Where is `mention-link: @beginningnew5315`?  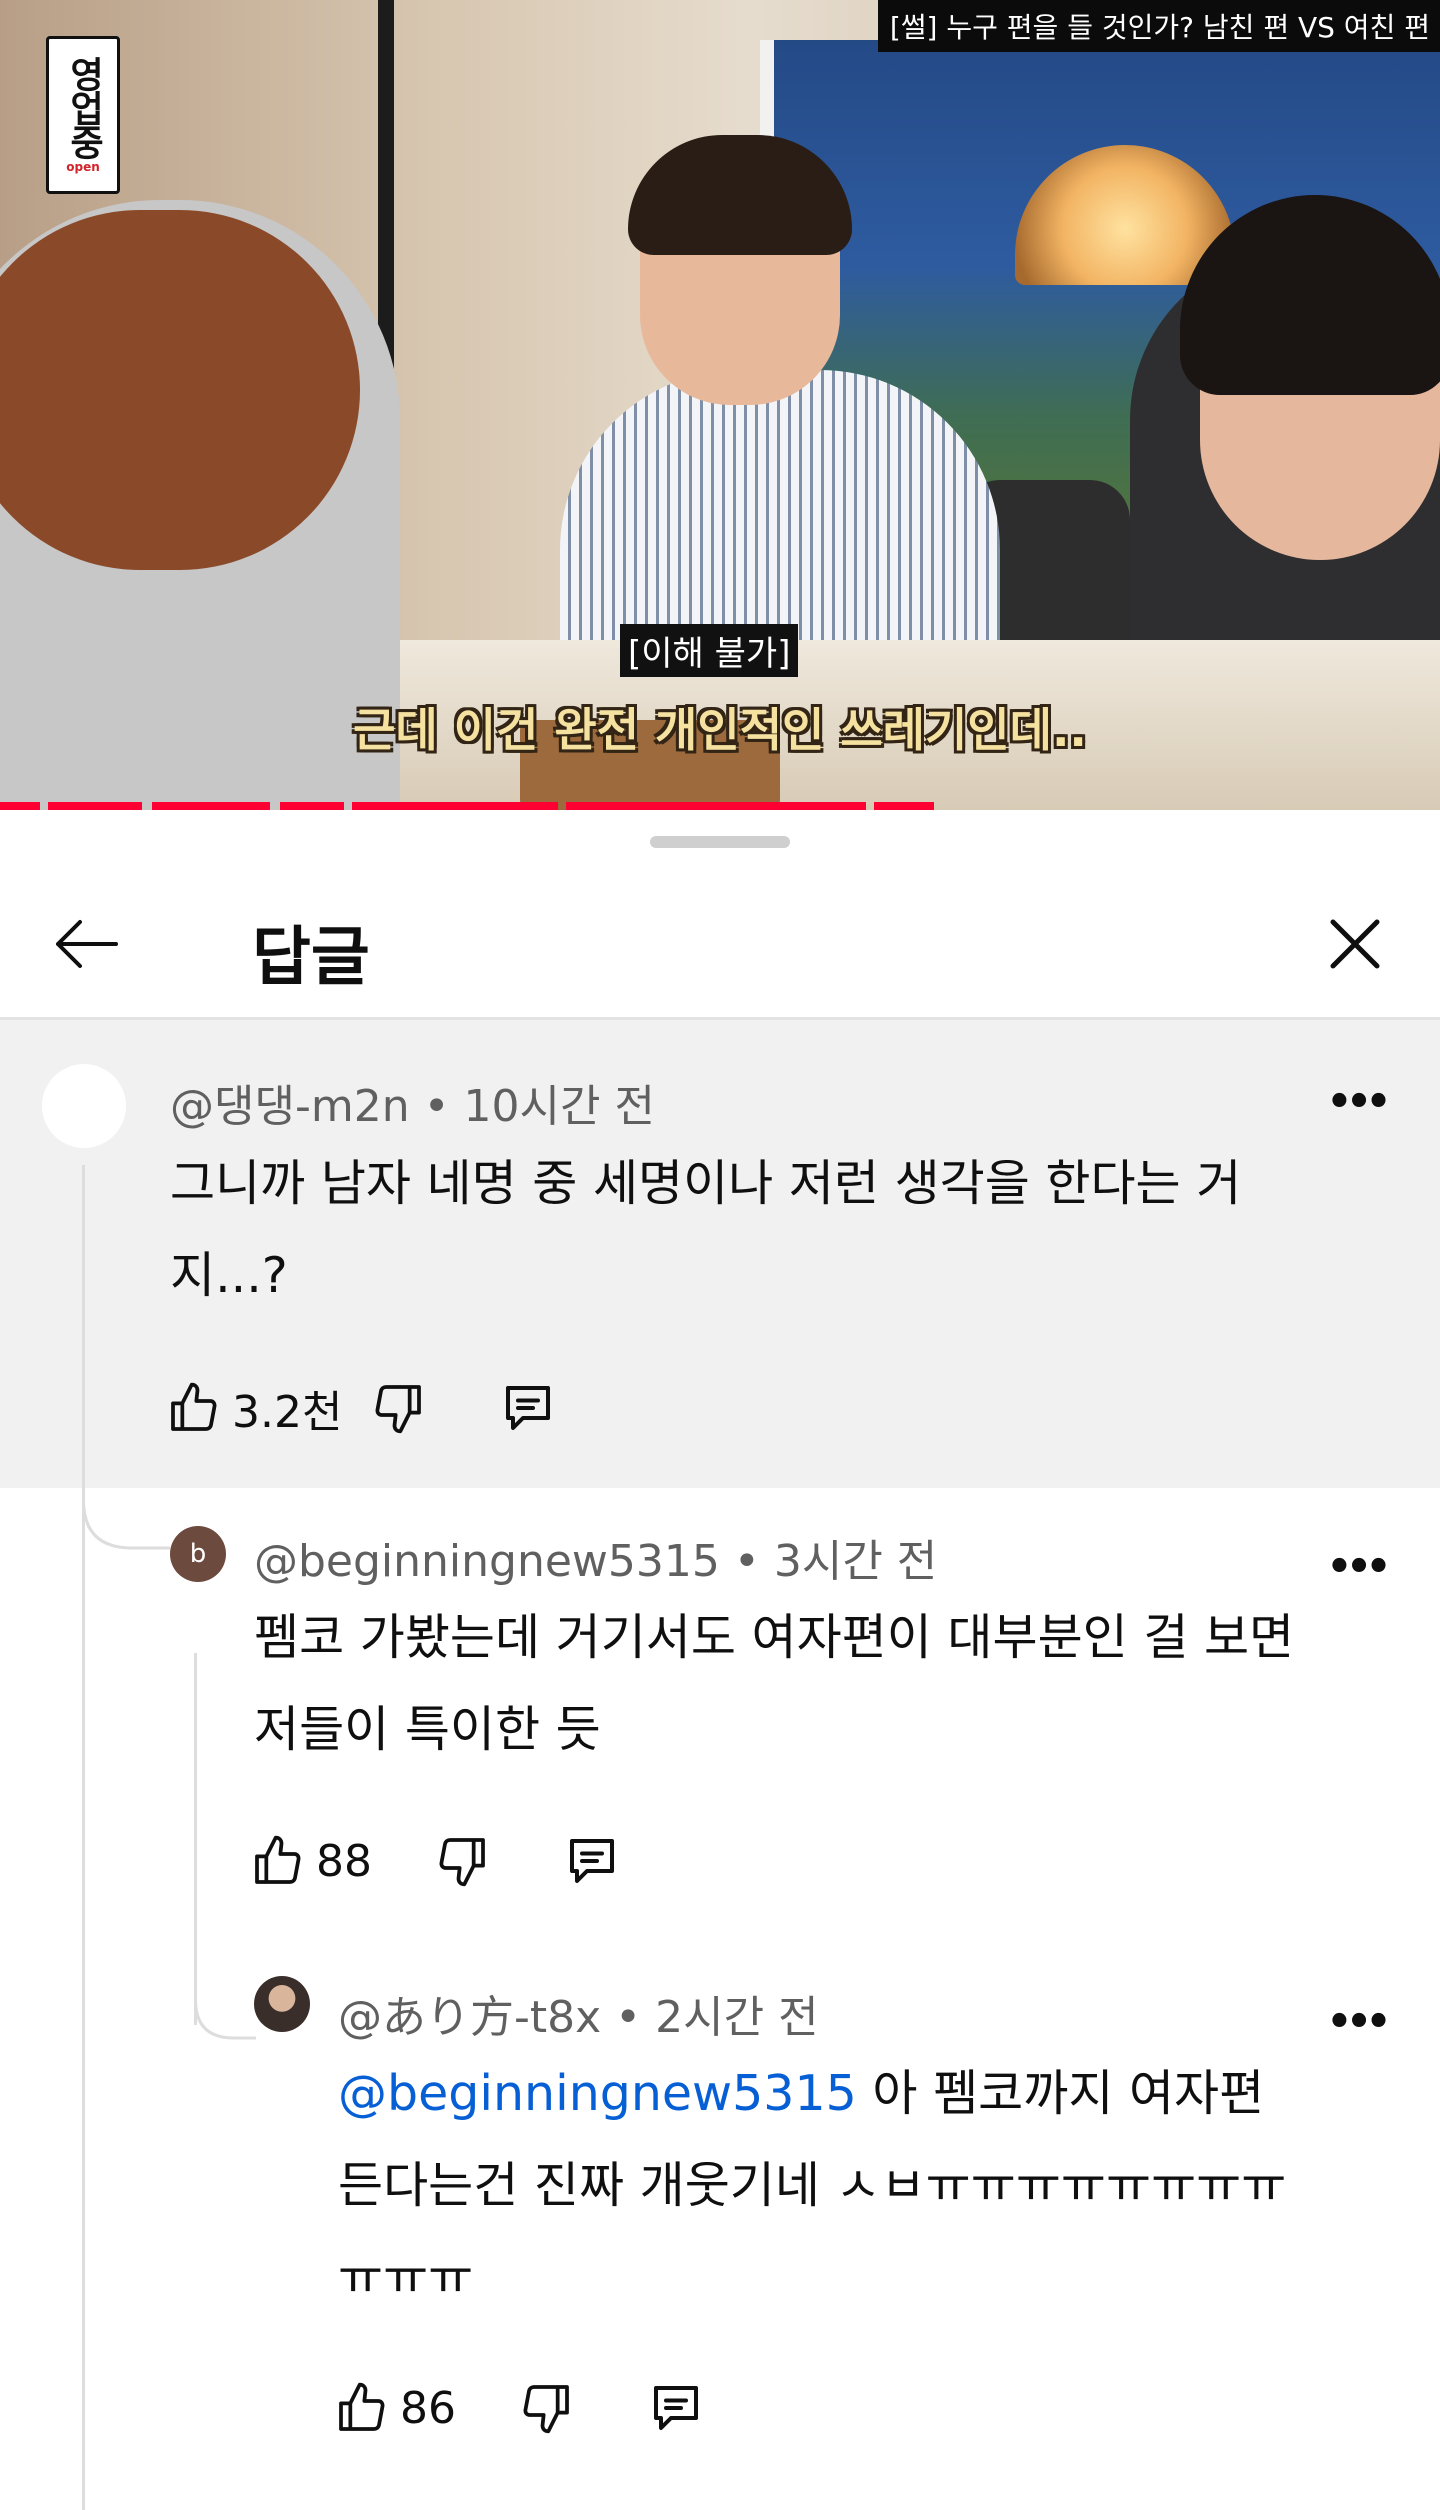 mention-link: @beginningnew5315 is located at coordinates (597, 2093).